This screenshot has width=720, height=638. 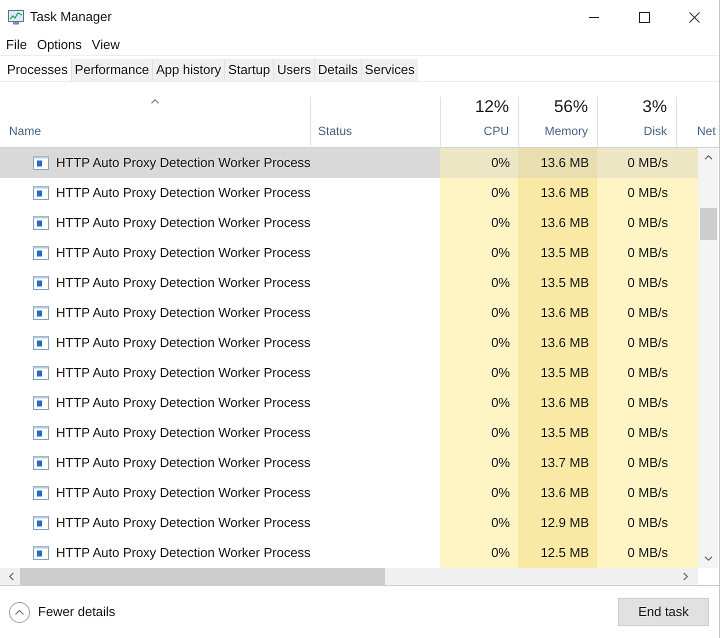 What do you see at coordinates (155, 122) in the screenshot?
I see `column-header: Name` at bounding box center [155, 122].